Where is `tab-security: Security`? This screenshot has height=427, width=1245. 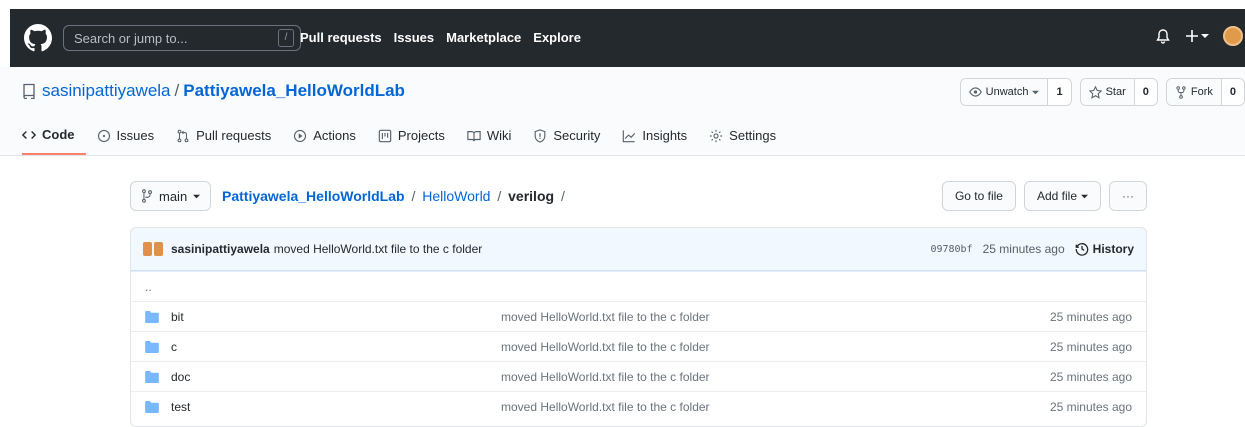
tab-security: Security is located at coordinates (566, 141).